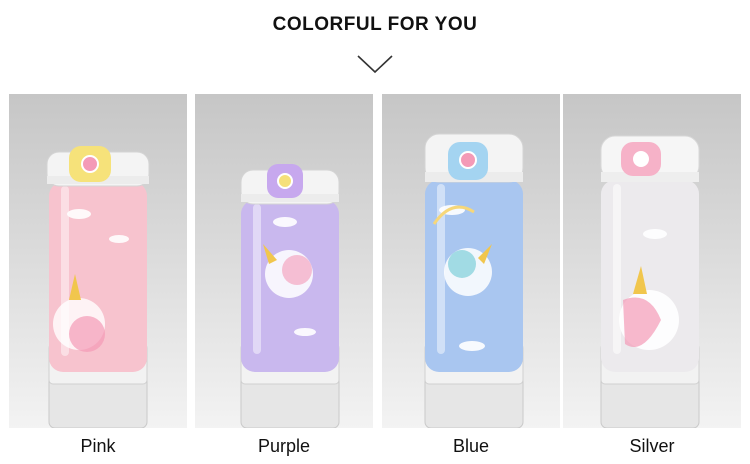  I want to click on product-label-purple: Purple, so click(284, 446).